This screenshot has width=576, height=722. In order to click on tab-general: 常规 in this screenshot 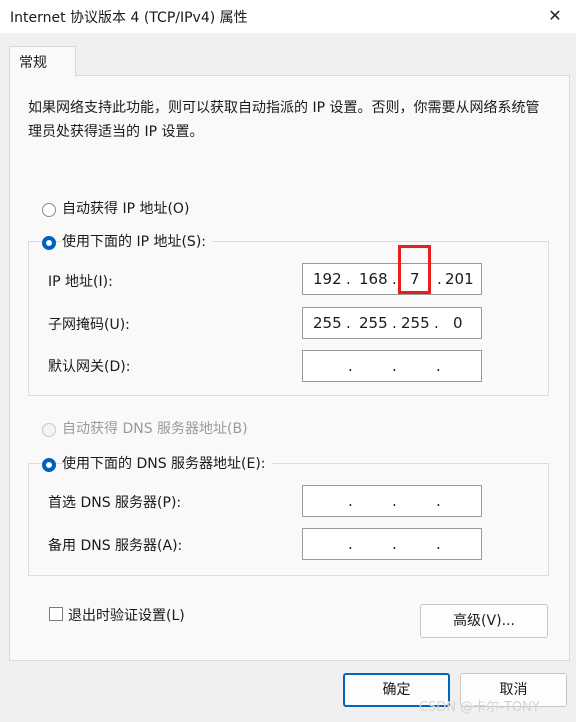, I will do `click(42, 61)`.